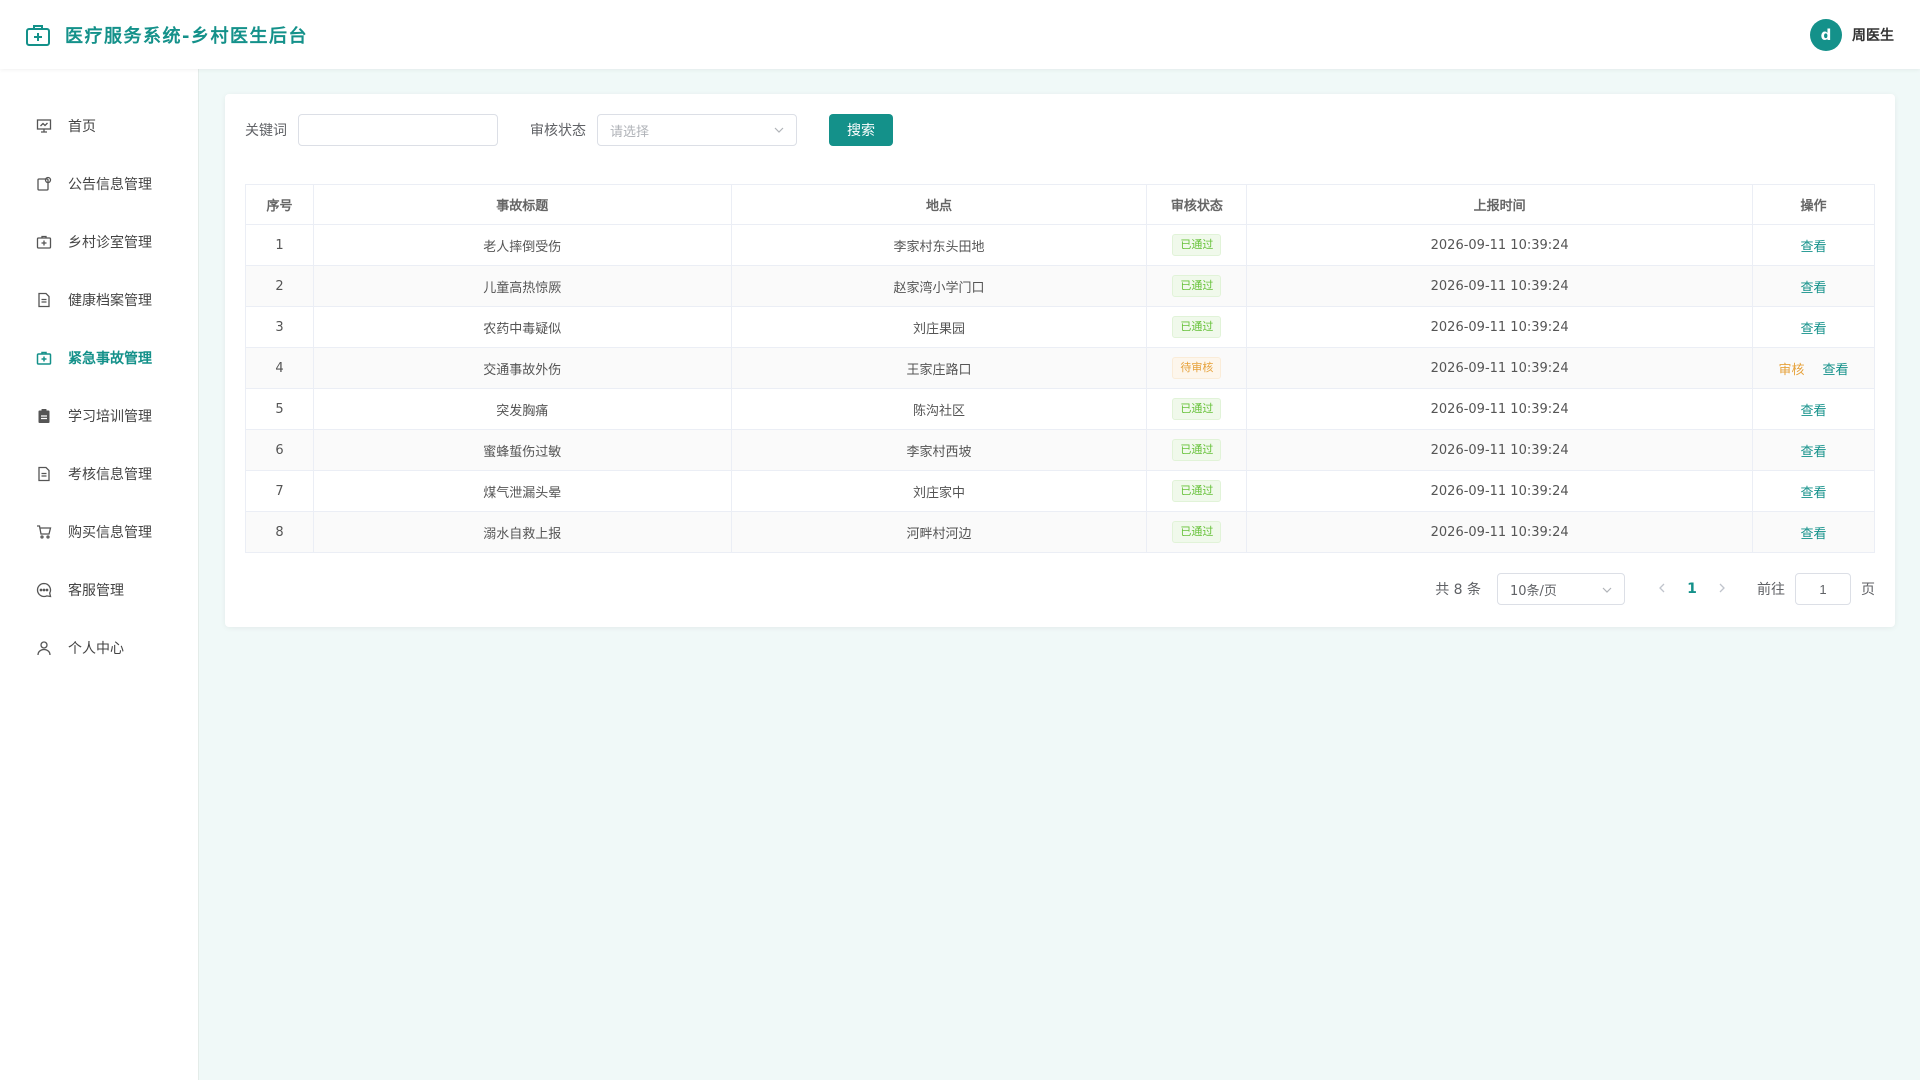  Describe the element at coordinates (1771, 590) in the screenshot. I see `goto-label: 前往` at that location.